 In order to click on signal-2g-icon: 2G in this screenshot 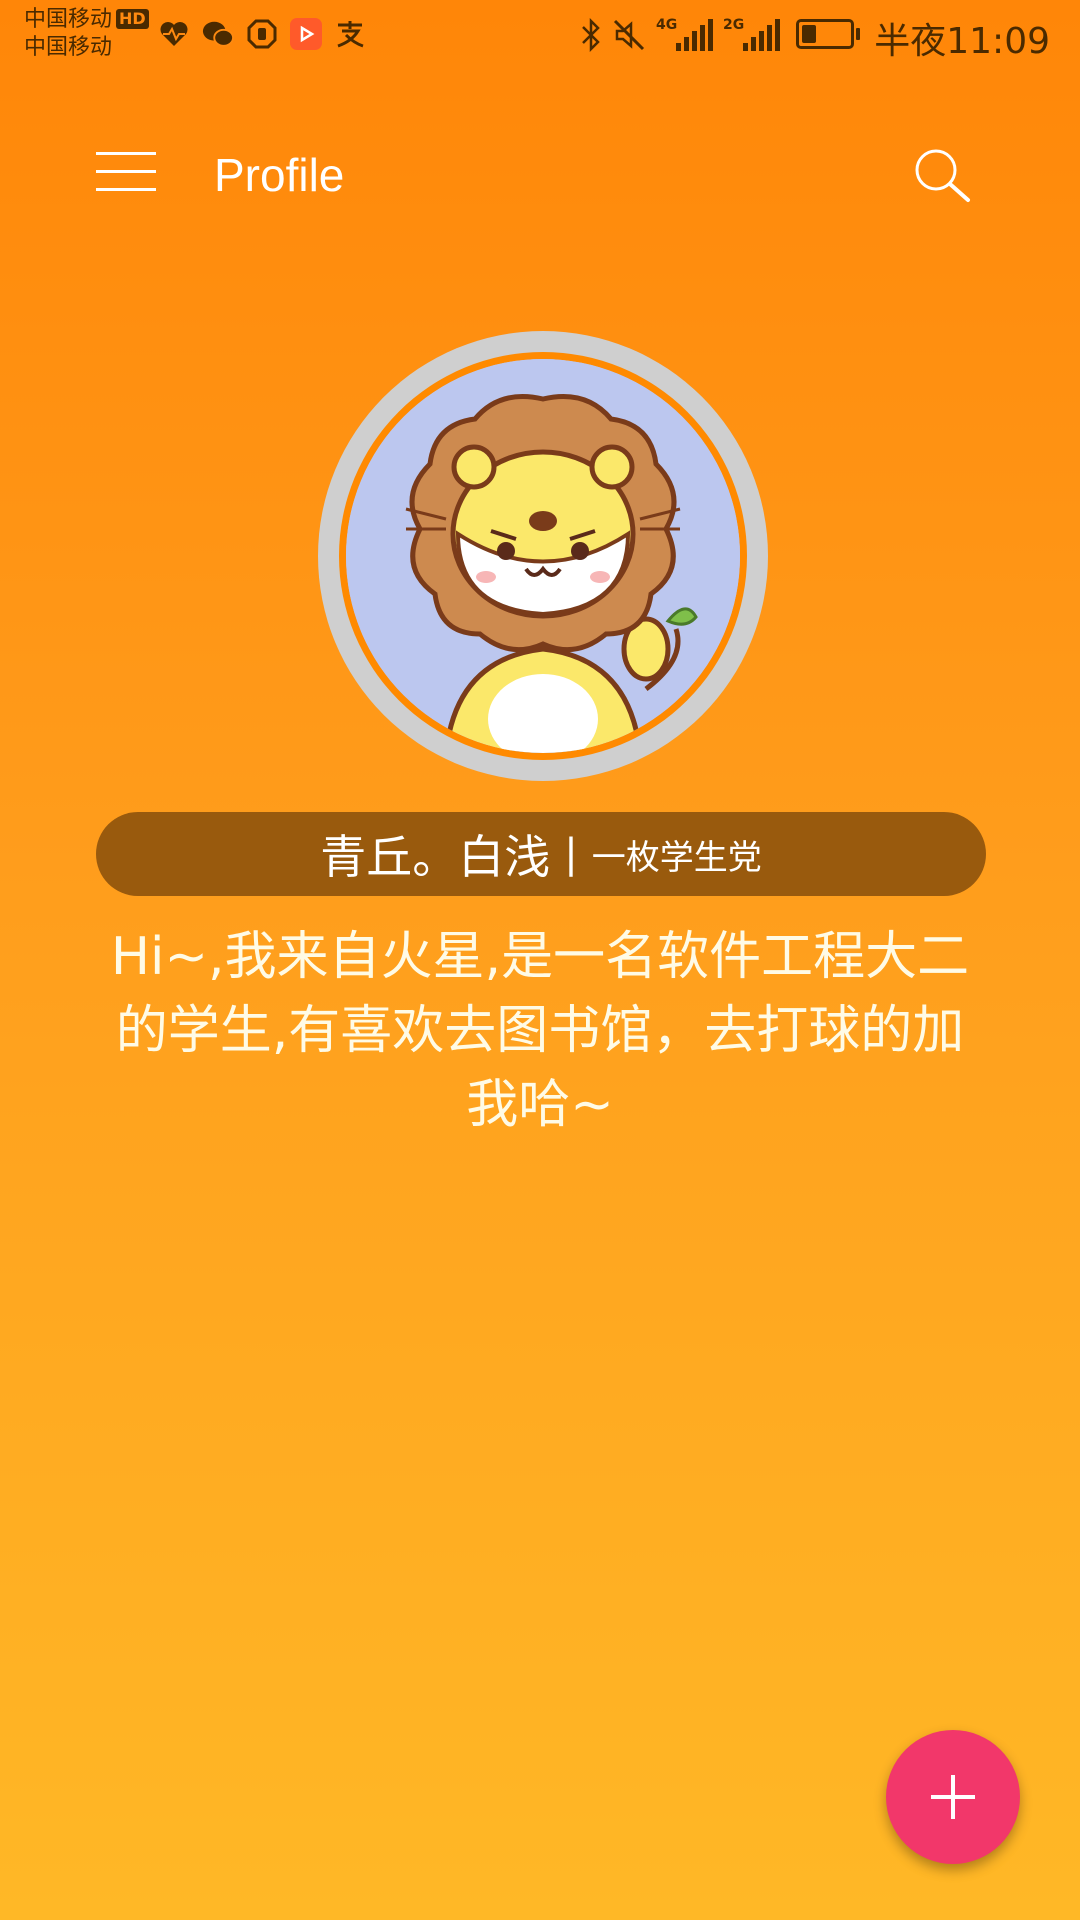, I will do `click(751, 34)`.